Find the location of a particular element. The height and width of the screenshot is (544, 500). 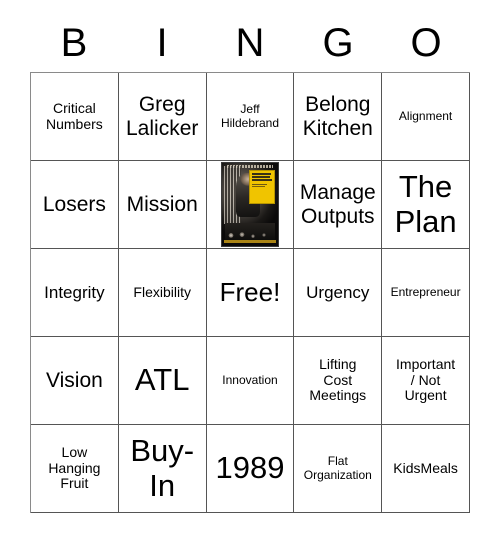

bingo-cell-label: Flexibility is located at coordinates (162, 291).